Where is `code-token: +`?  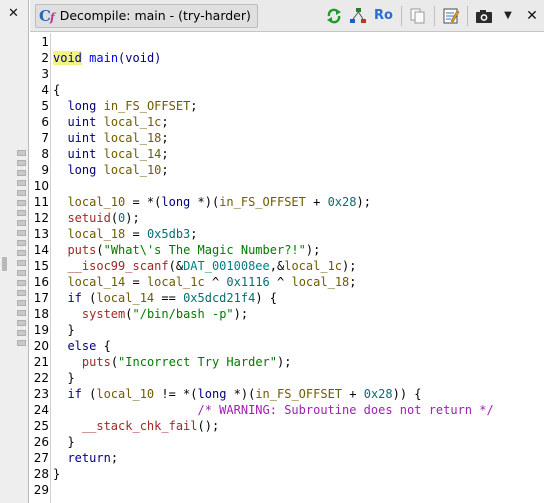
code-token: + is located at coordinates (316, 202).